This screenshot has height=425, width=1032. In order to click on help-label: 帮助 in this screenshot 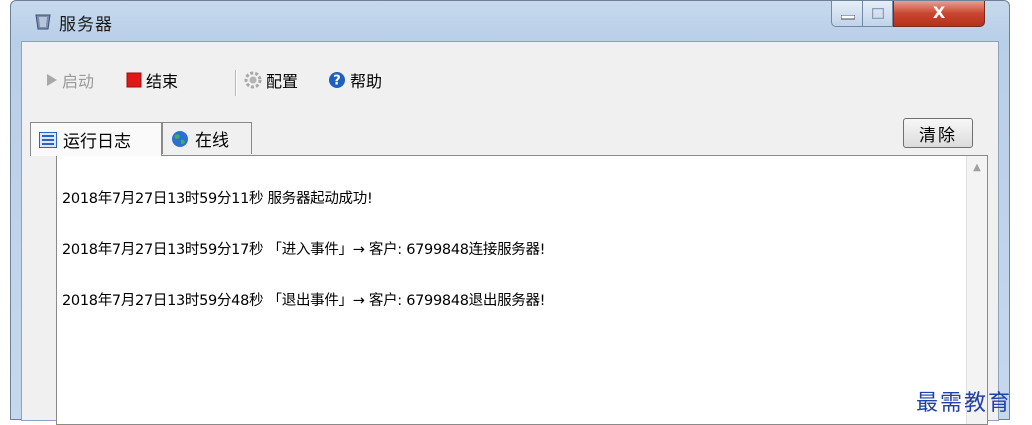, I will do `click(366, 81)`.